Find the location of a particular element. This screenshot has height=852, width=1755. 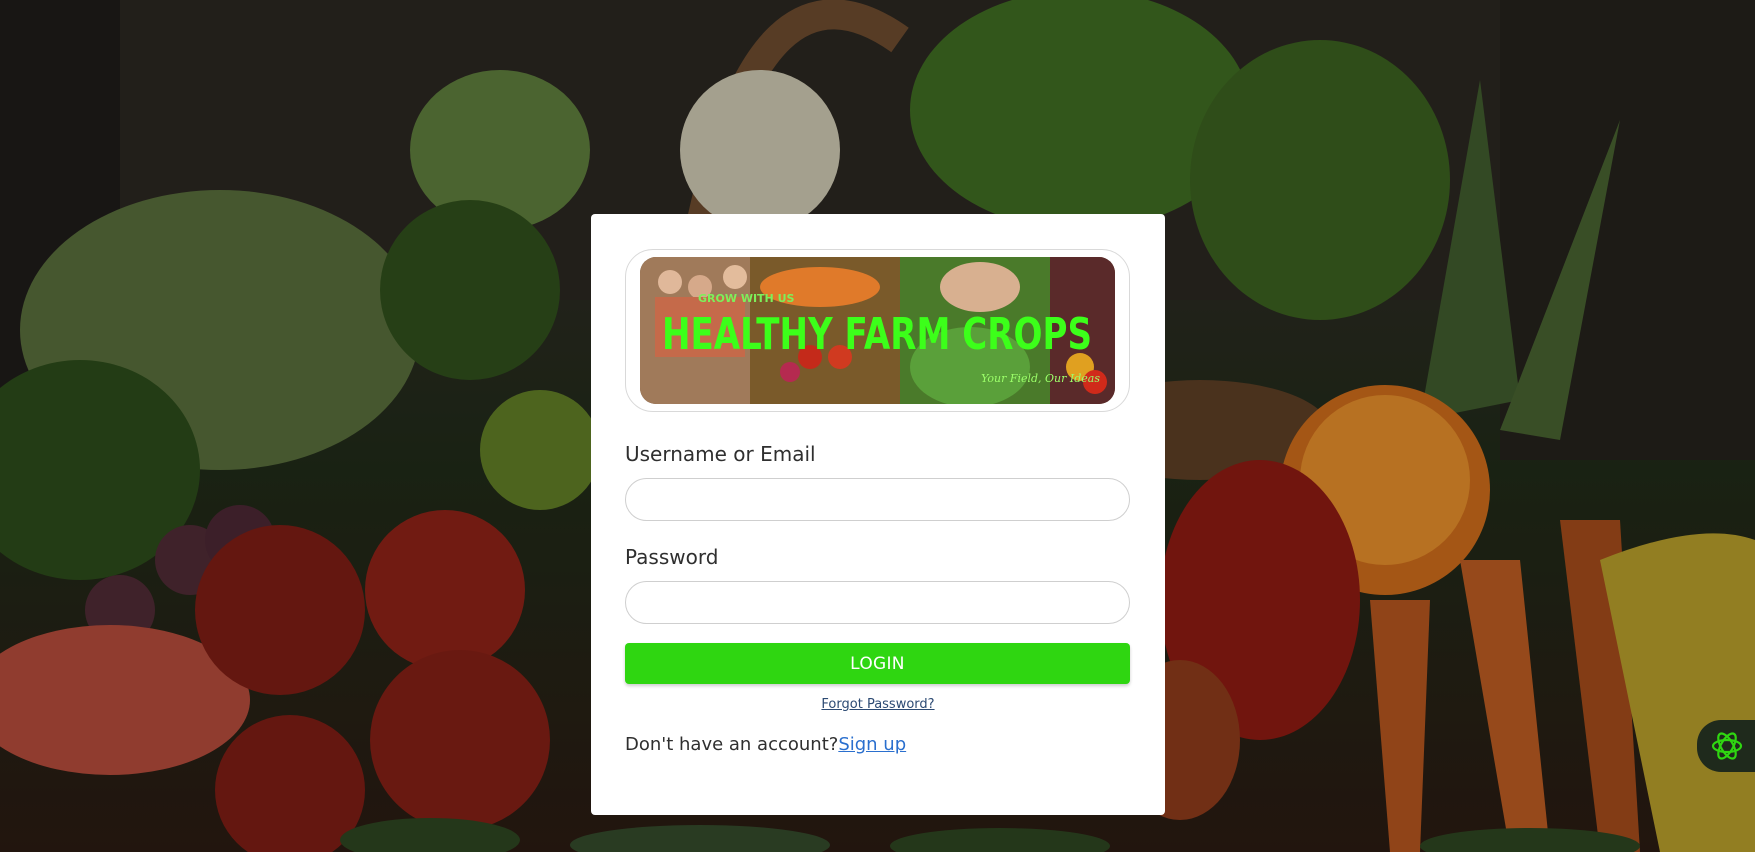

password-label: Password is located at coordinates (672, 557).